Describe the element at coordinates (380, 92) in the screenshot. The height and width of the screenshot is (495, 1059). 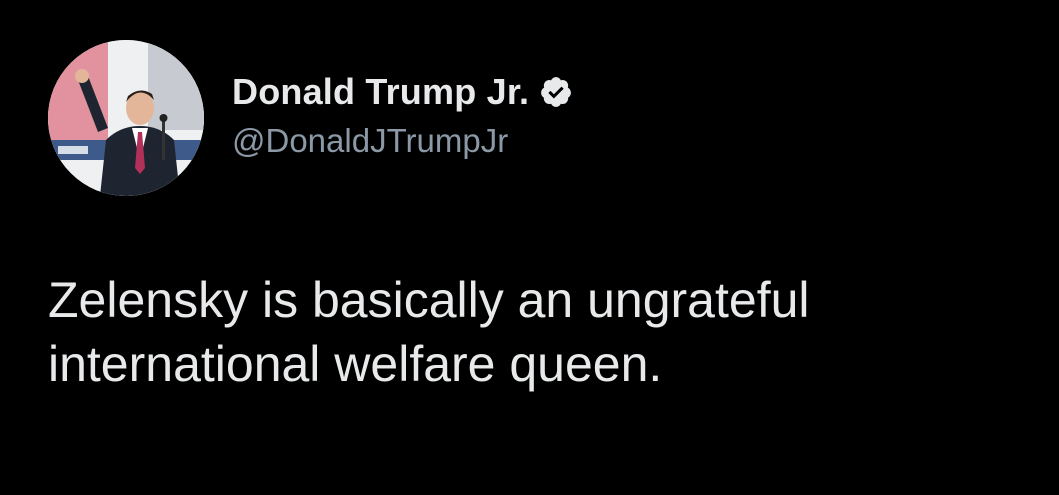
I see `author-display-name: Donald Trump Jr.` at that location.